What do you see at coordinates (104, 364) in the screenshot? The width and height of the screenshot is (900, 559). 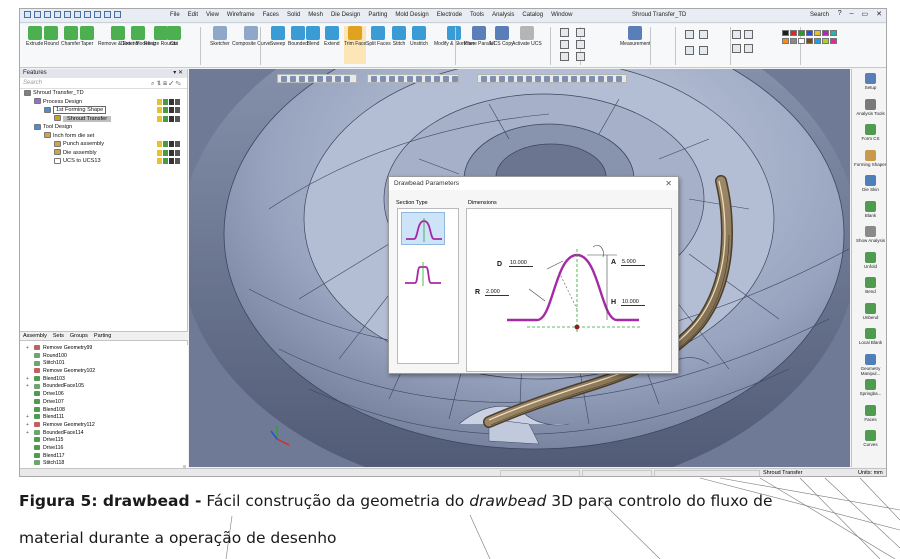 I see `history-item: Stitch101` at bounding box center [104, 364].